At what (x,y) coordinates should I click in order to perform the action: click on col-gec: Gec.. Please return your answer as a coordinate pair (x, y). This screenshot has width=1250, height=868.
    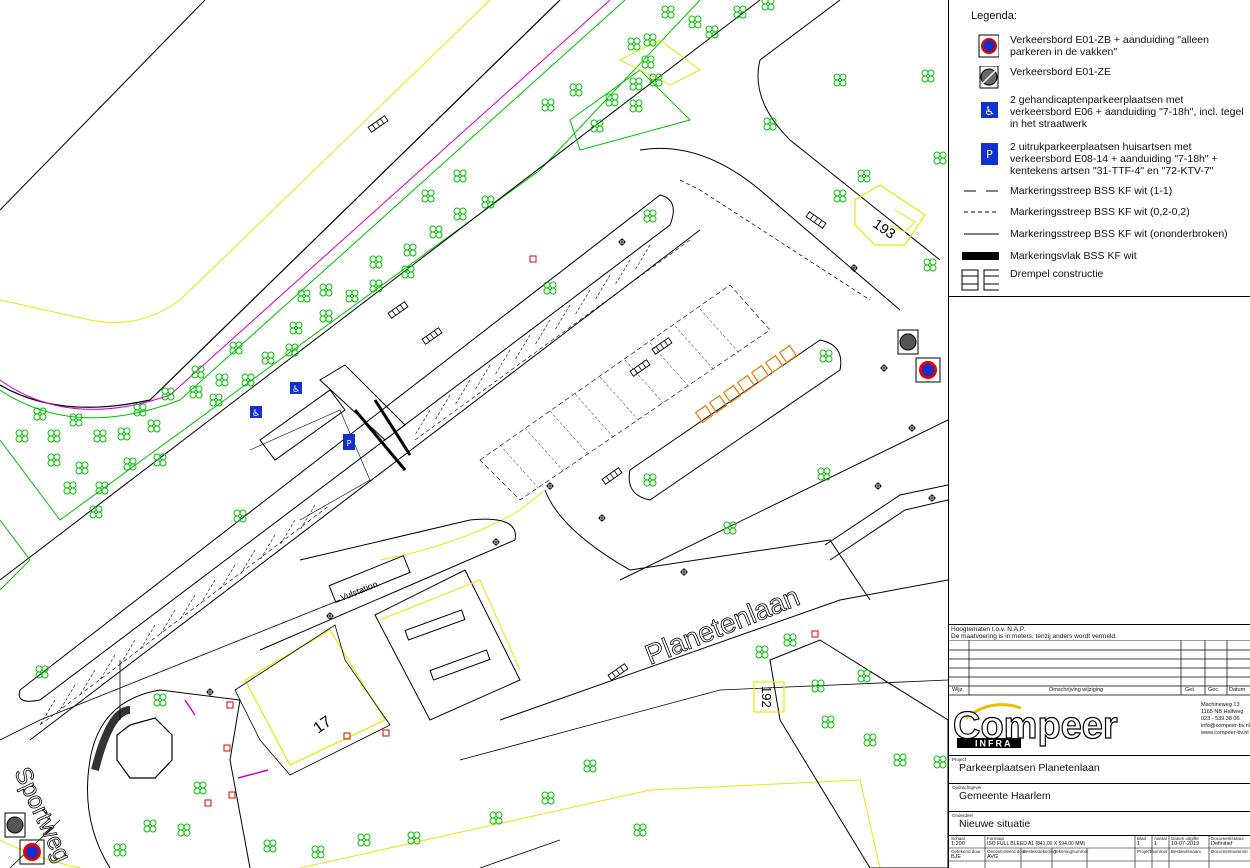
    Looking at the image, I should click on (1214, 690).